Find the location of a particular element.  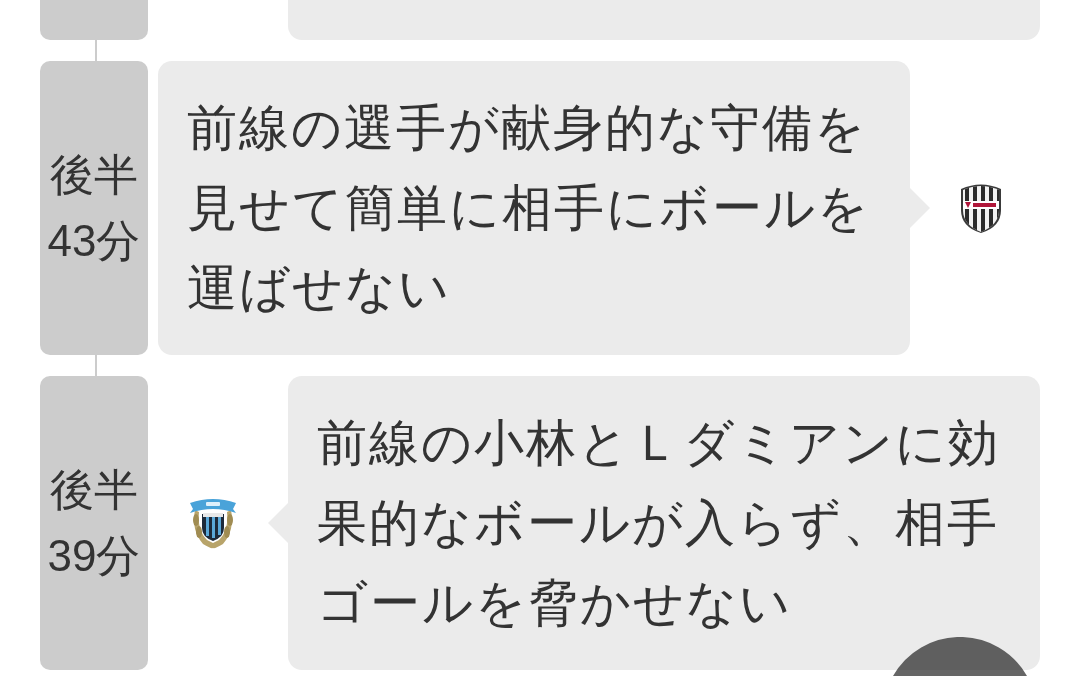

striped-shield-icon is located at coordinates (981, 208).